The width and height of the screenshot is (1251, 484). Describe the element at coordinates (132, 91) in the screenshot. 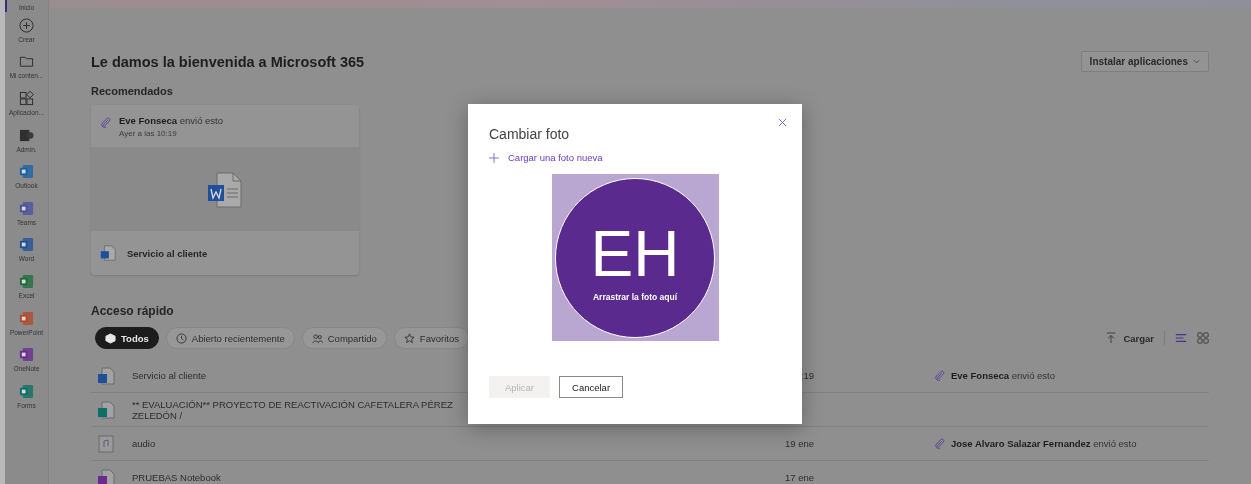

I see `section-heading: Recomendados` at that location.